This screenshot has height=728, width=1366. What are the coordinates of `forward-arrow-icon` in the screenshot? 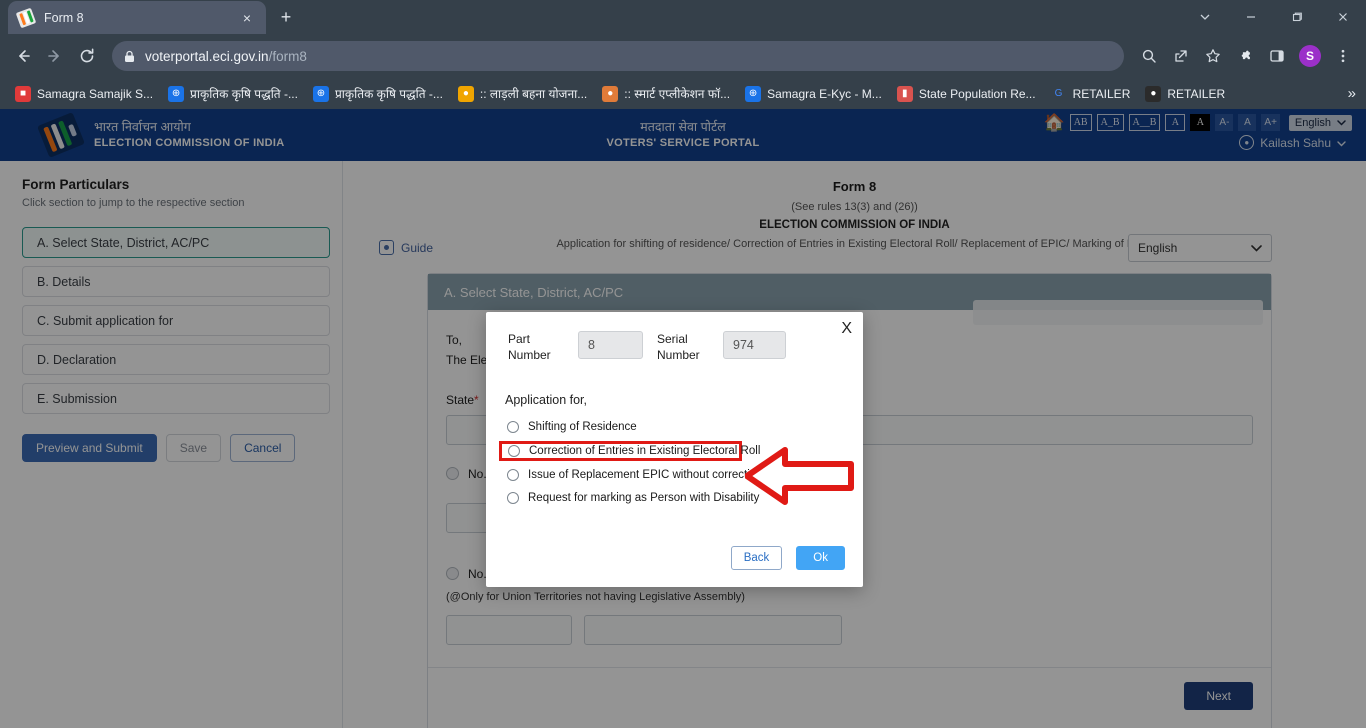 It's located at (55, 56).